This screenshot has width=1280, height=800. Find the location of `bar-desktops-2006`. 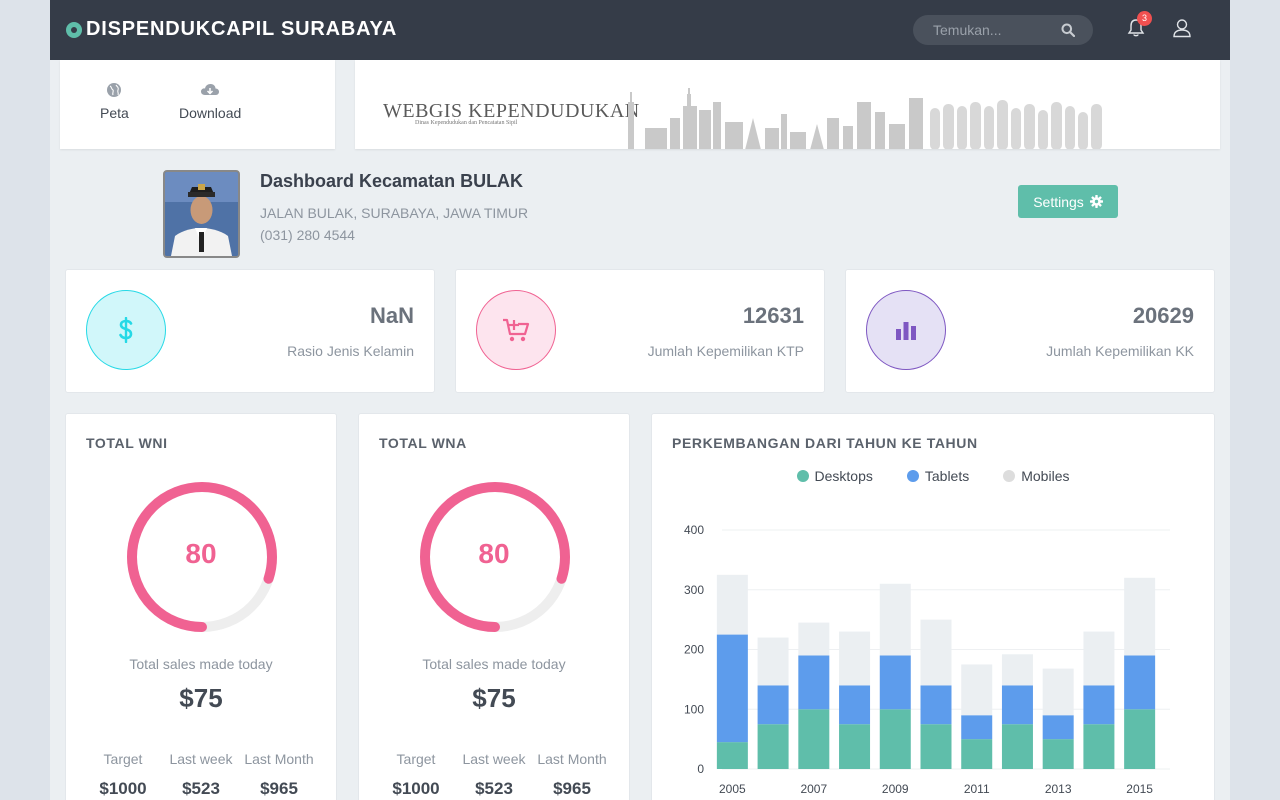

bar-desktops-2006 is located at coordinates (773, 746).